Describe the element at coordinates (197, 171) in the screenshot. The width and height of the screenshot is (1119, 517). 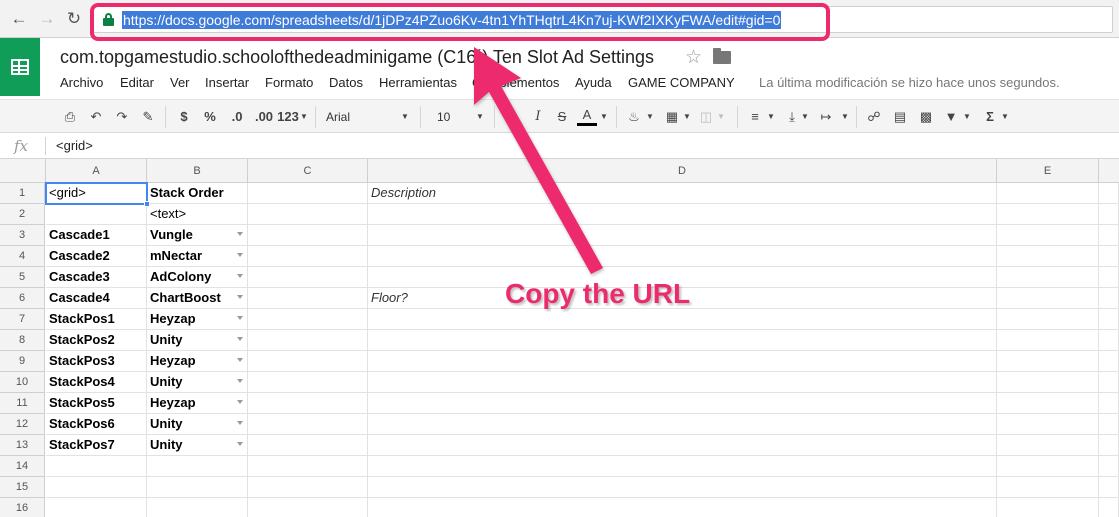
I see `column-header-b: B` at that location.